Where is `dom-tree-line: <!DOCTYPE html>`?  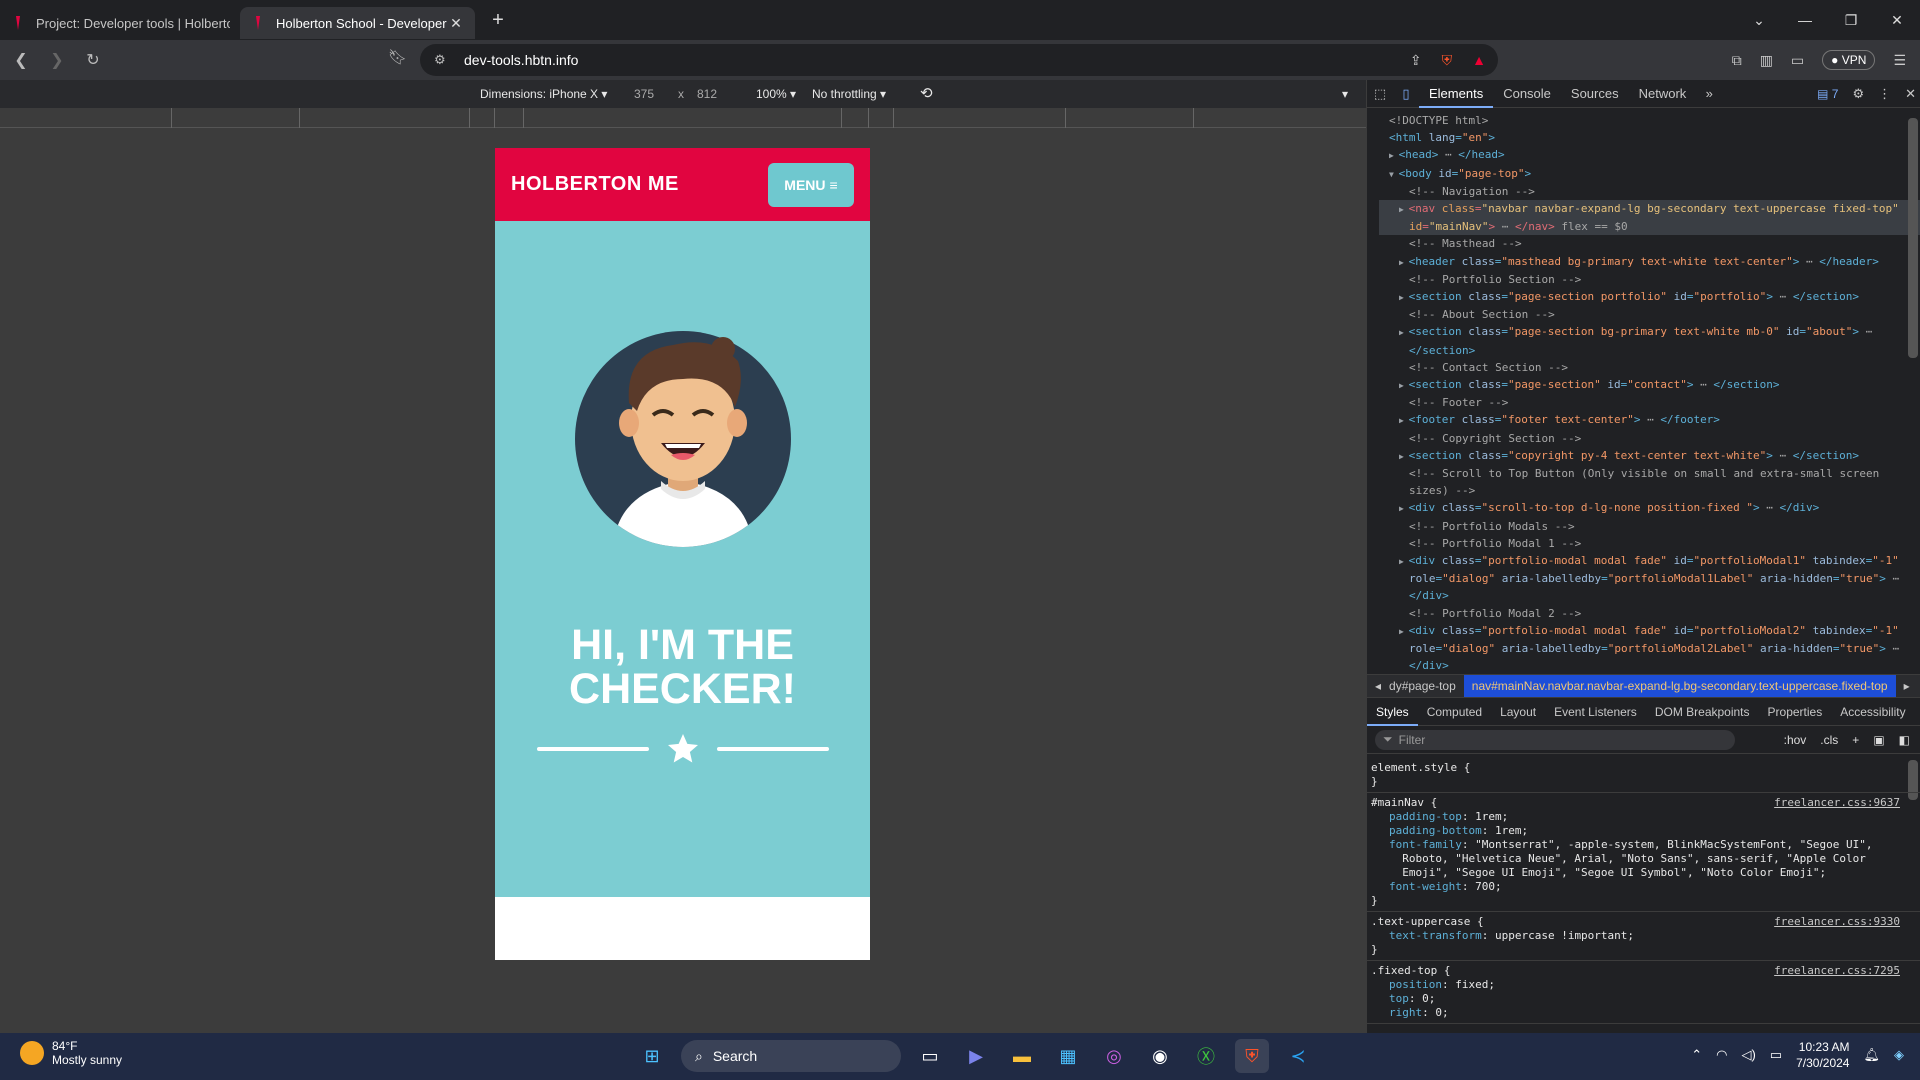
dom-tree-line: <!DOCTYPE html> is located at coordinates (1649, 120).